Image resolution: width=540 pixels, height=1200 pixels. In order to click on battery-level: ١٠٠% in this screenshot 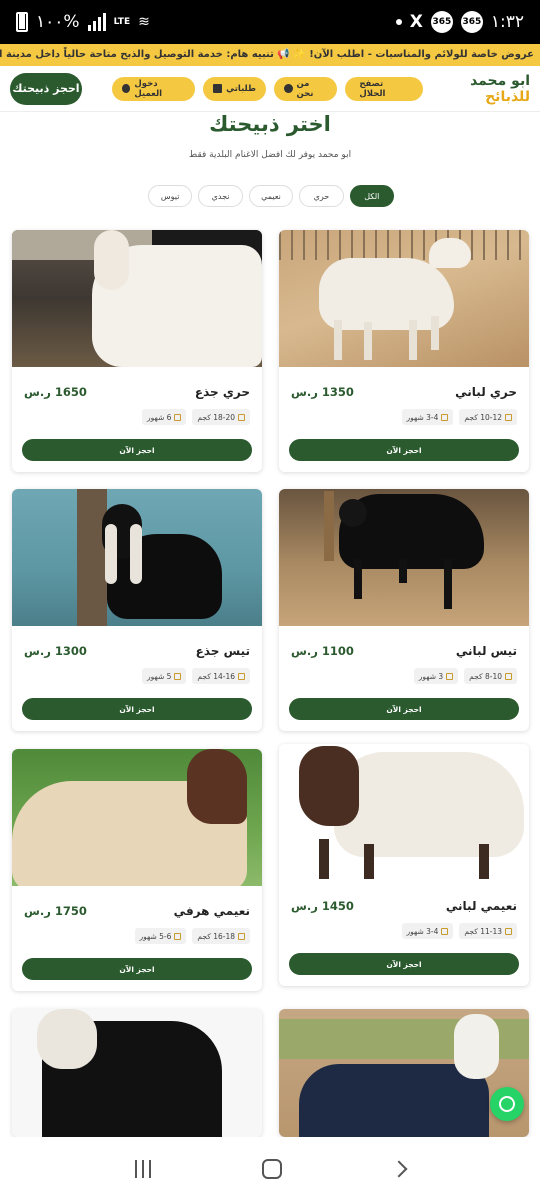, I will do `click(58, 22)`.